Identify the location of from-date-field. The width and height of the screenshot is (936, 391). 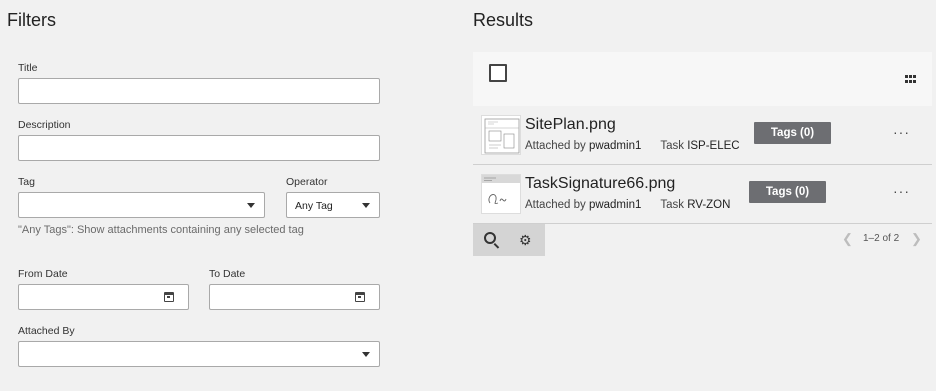
(103, 297).